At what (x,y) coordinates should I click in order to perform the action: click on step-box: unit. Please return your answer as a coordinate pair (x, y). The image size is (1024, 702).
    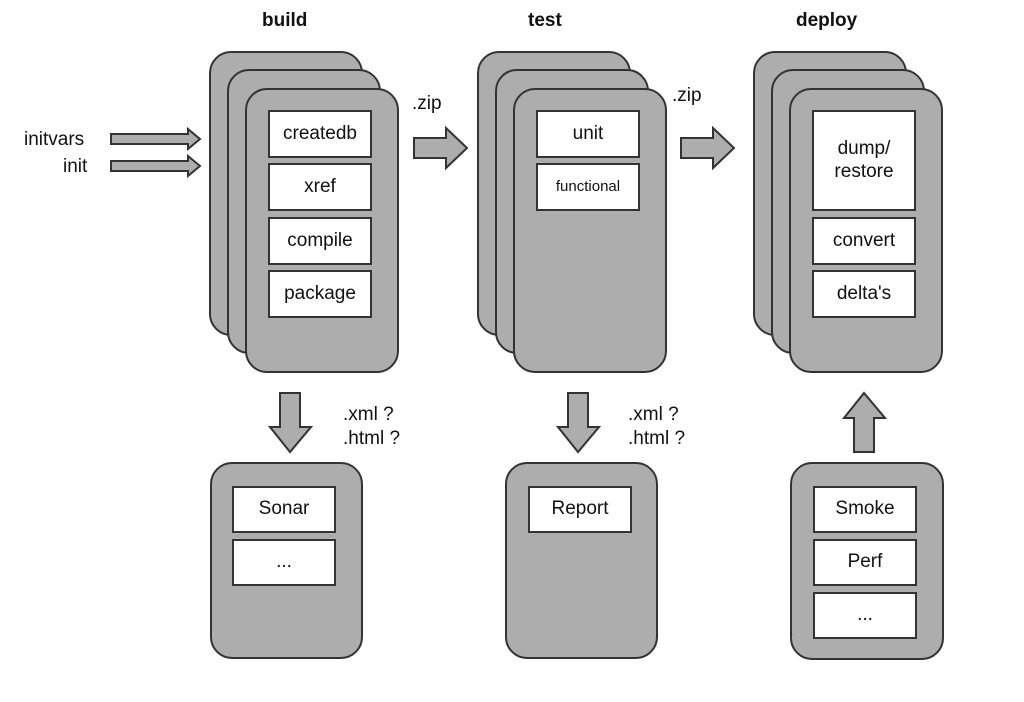
    Looking at the image, I should click on (588, 134).